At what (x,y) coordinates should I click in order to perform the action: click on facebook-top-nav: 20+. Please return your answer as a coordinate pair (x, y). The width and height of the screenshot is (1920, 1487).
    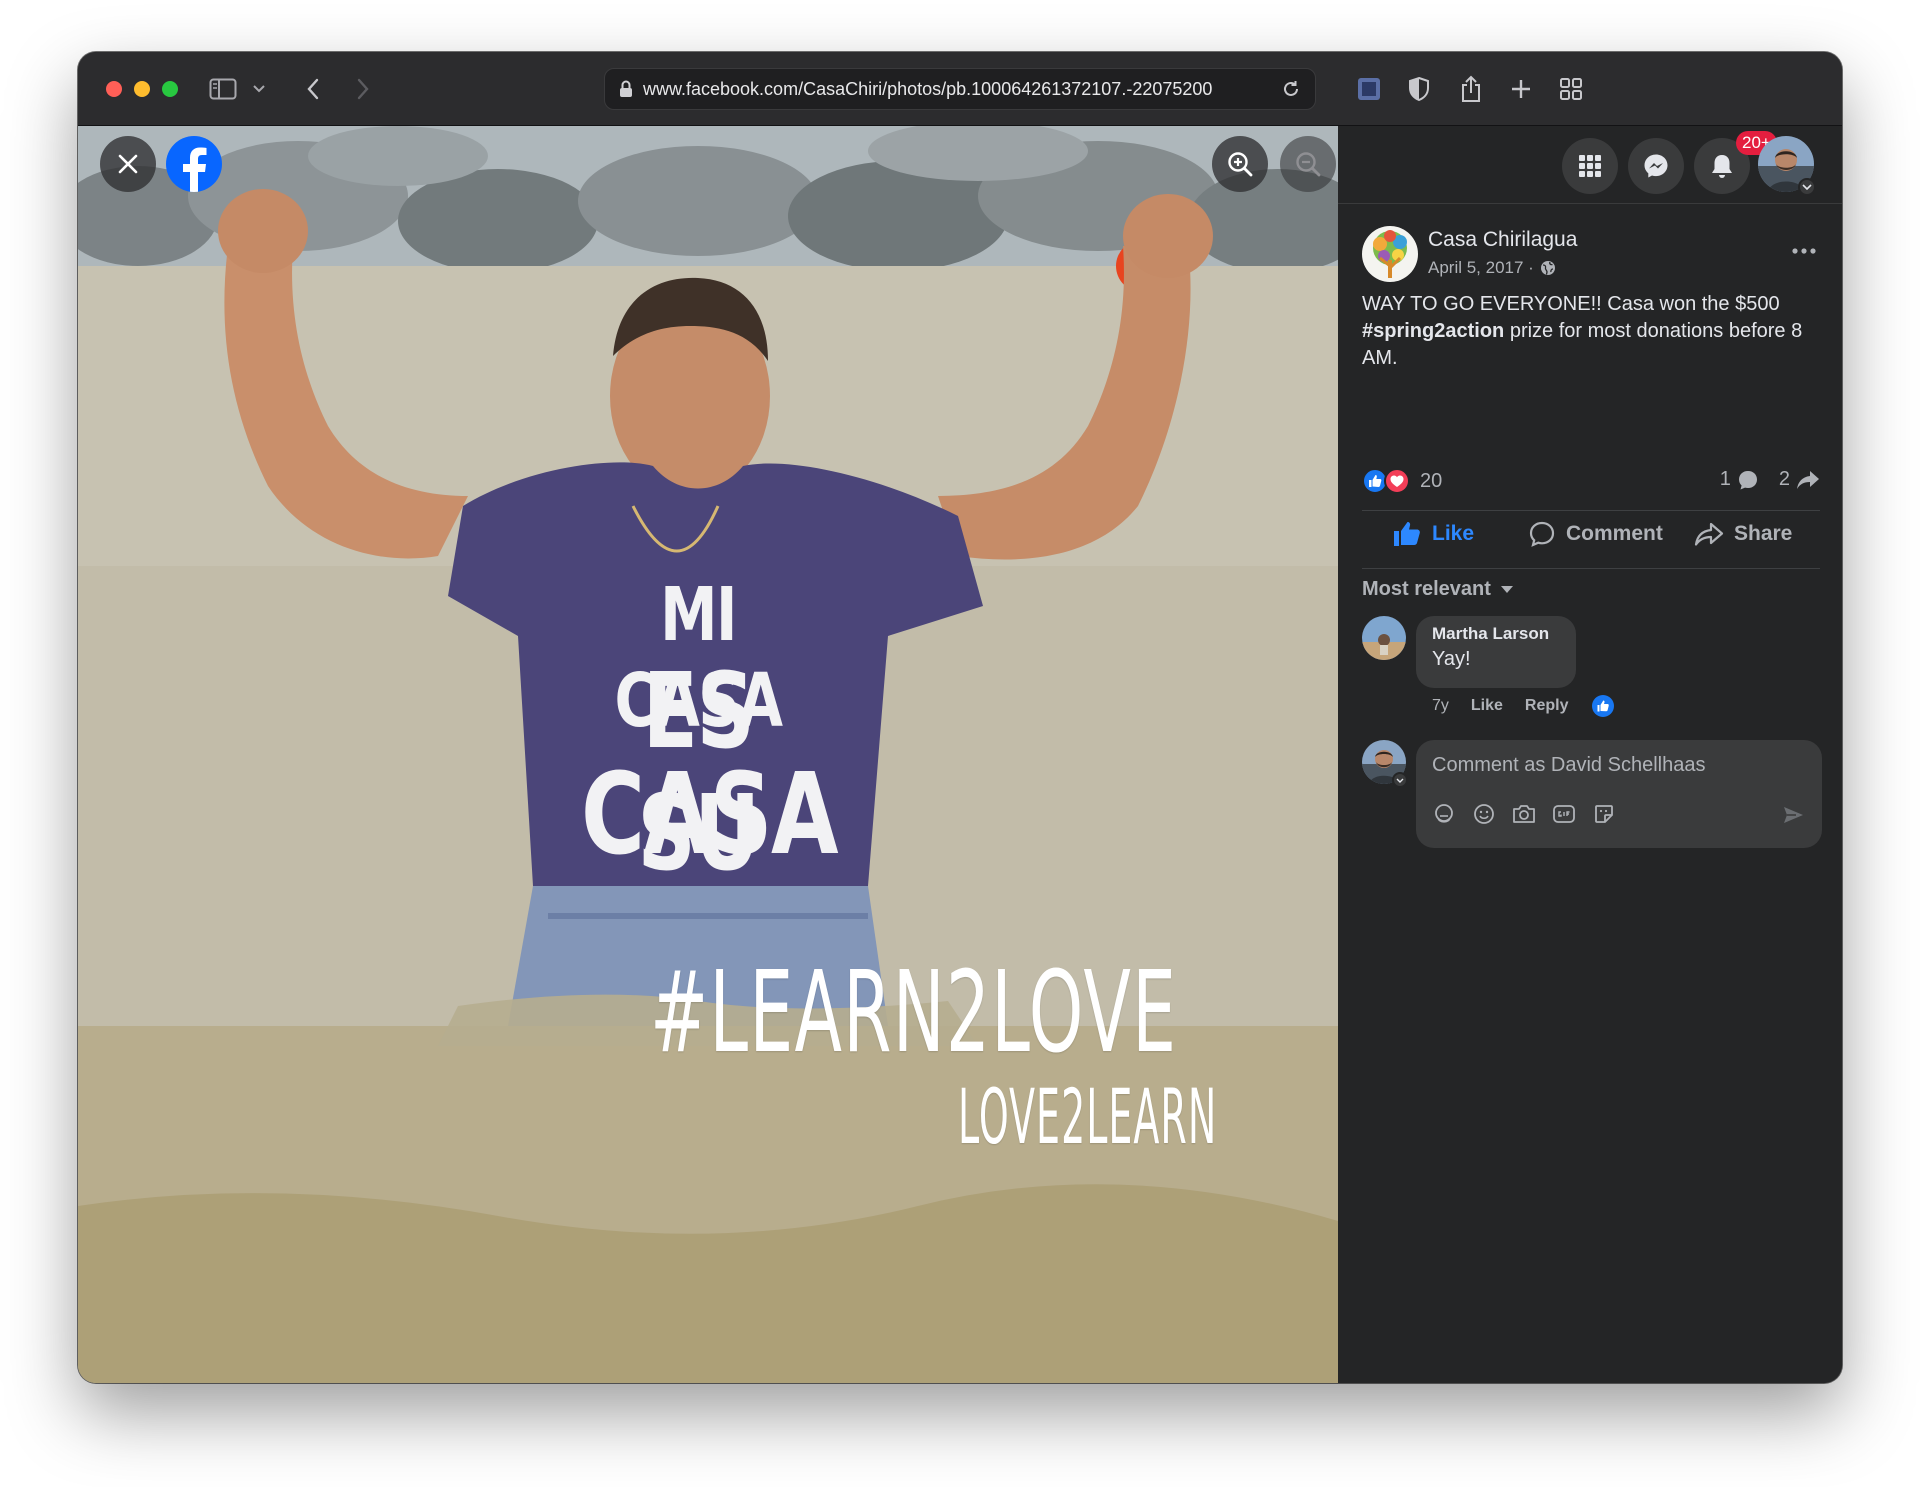
    Looking at the image, I should click on (1590, 165).